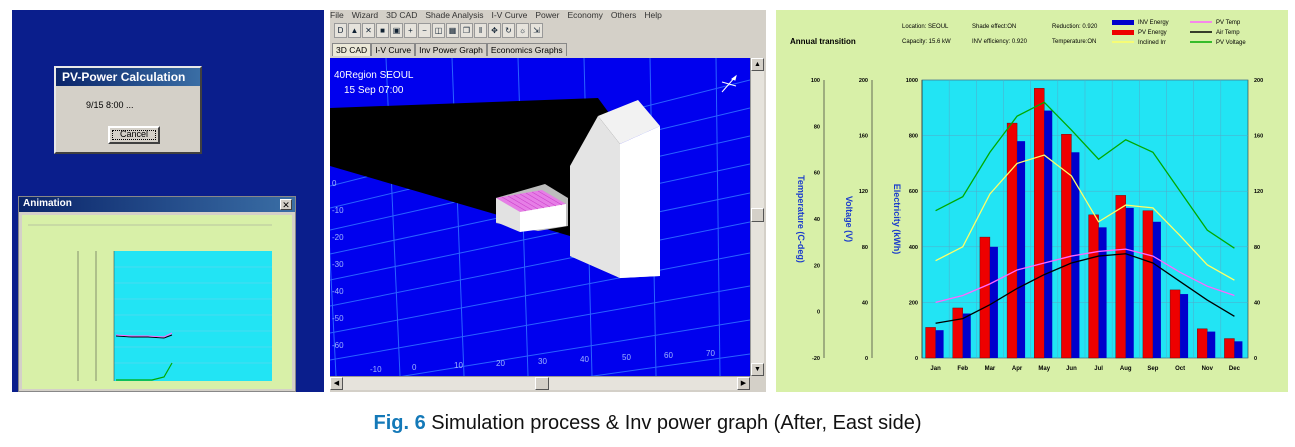  What do you see at coordinates (913, 137) in the screenshot?
I see `y-tick-label: 800` at bounding box center [913, 137].